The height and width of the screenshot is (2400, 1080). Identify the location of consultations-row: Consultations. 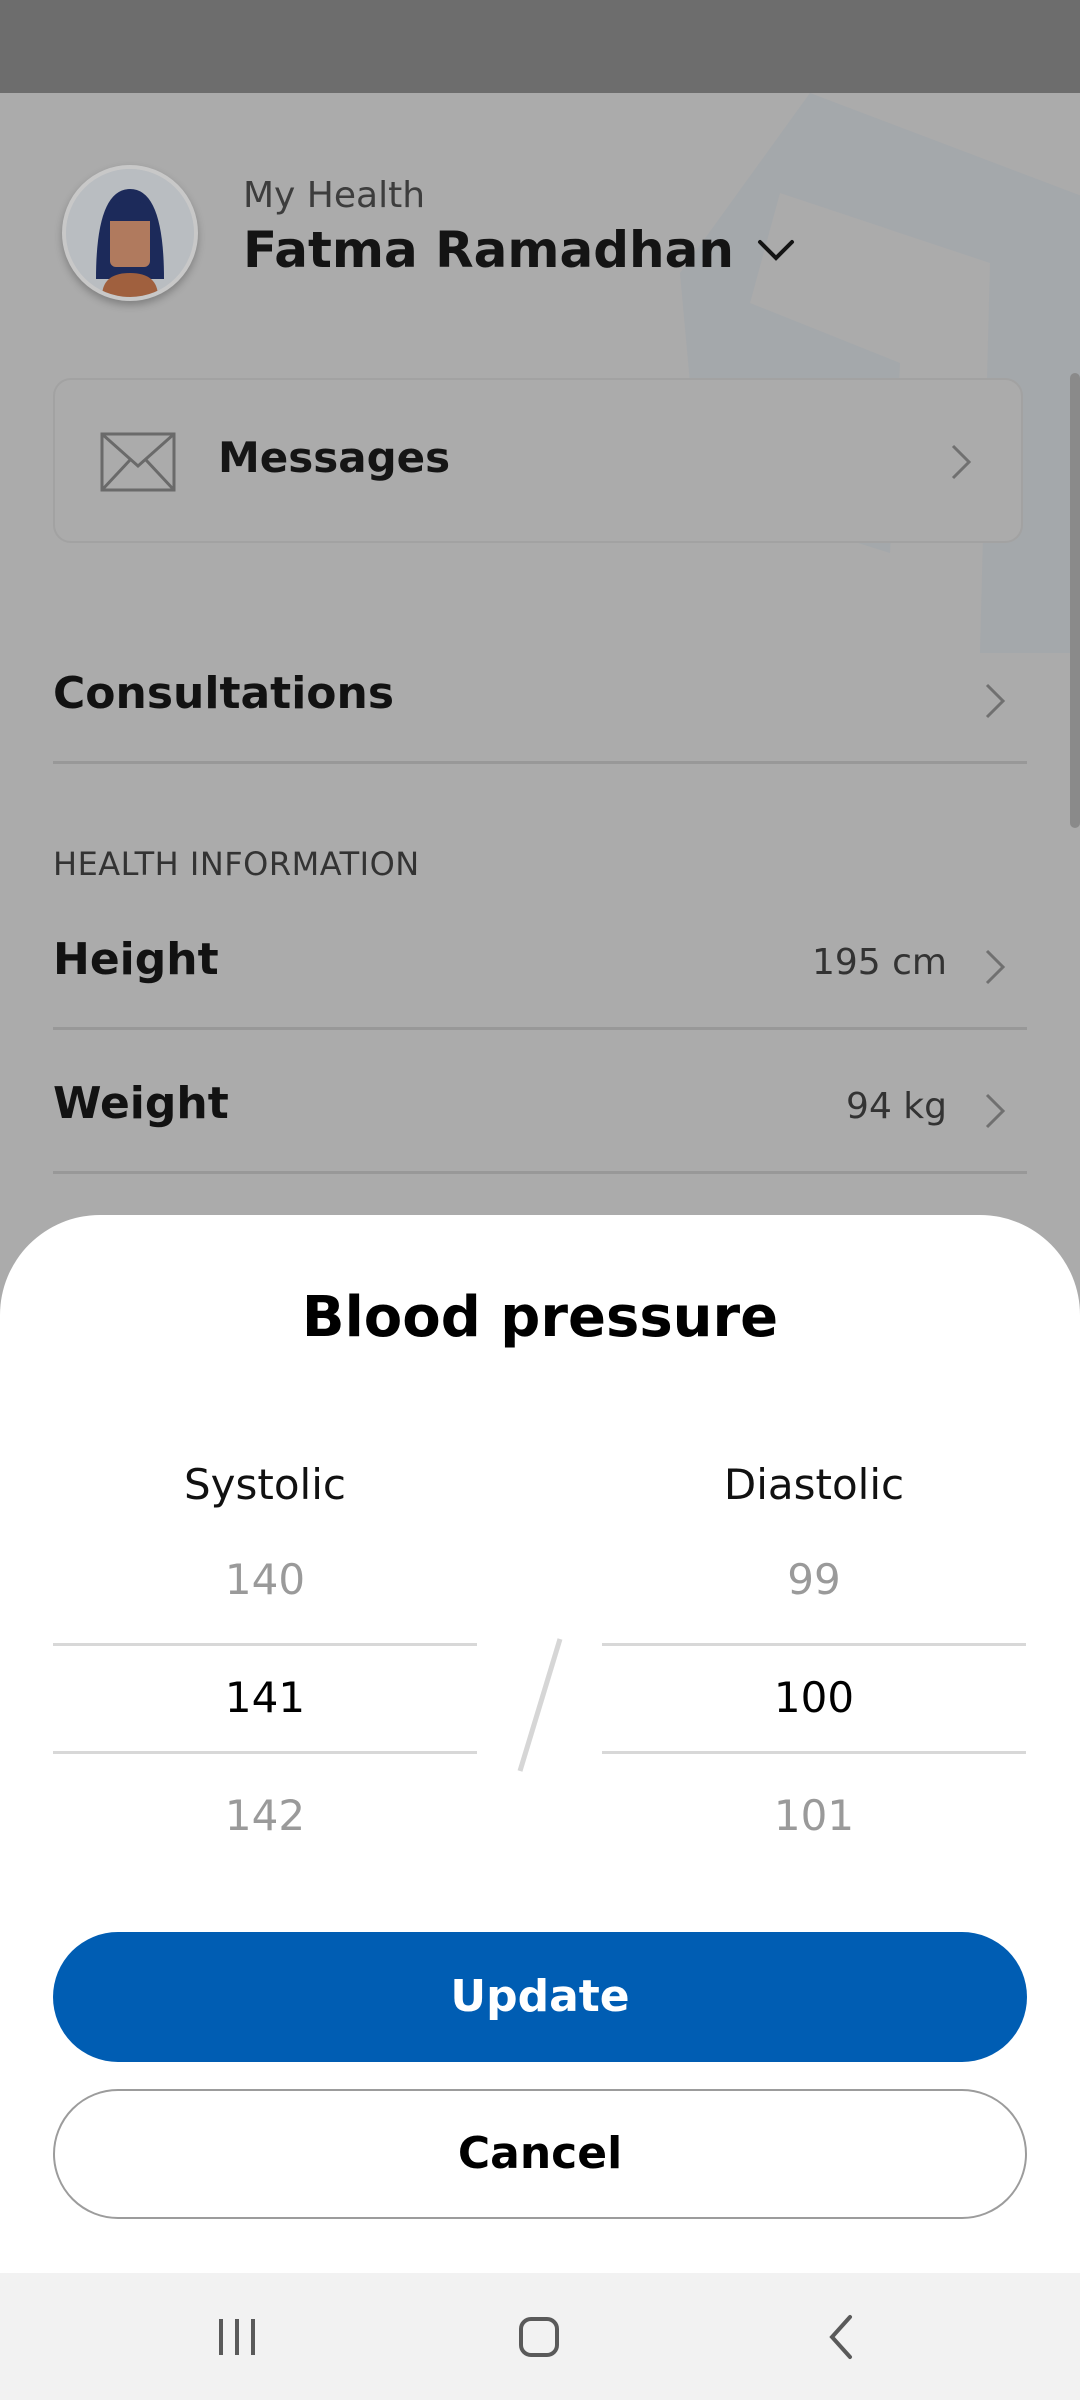
(540, 692).